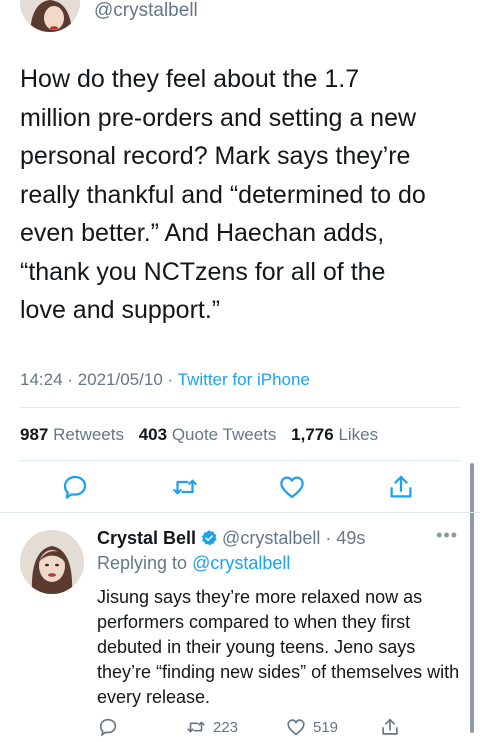  Describe the element at coordinates (241, 563) in the screenshot. I see `replying-to-link: @crystalbell` at that location.